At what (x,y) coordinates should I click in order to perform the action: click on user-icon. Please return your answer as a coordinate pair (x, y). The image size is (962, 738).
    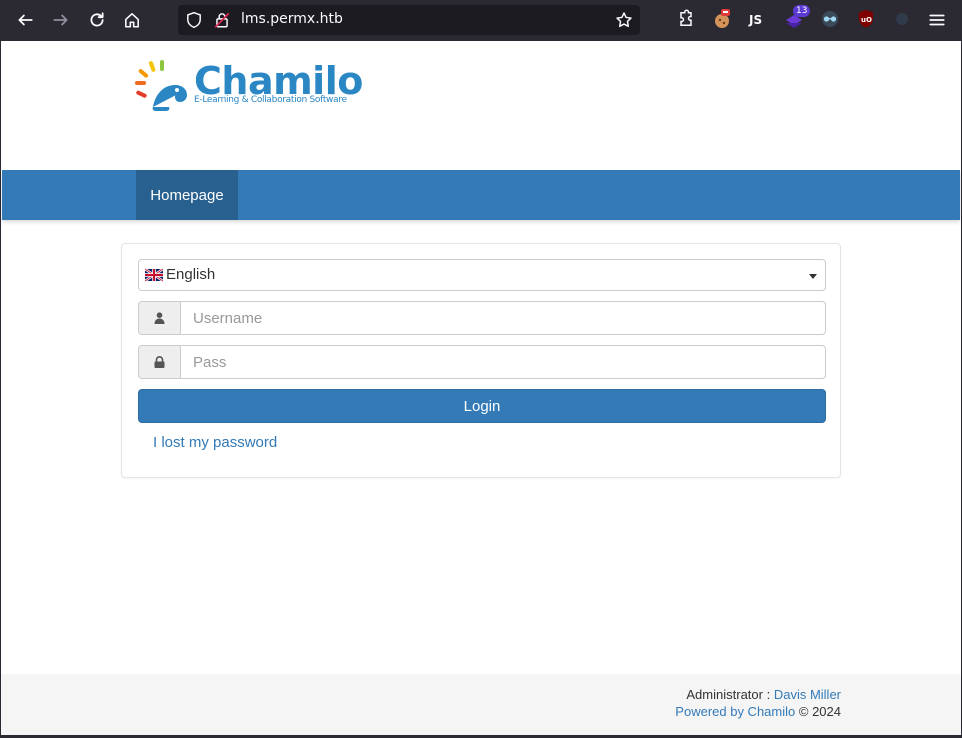
    Looking at the image, I should click on (159, 318).